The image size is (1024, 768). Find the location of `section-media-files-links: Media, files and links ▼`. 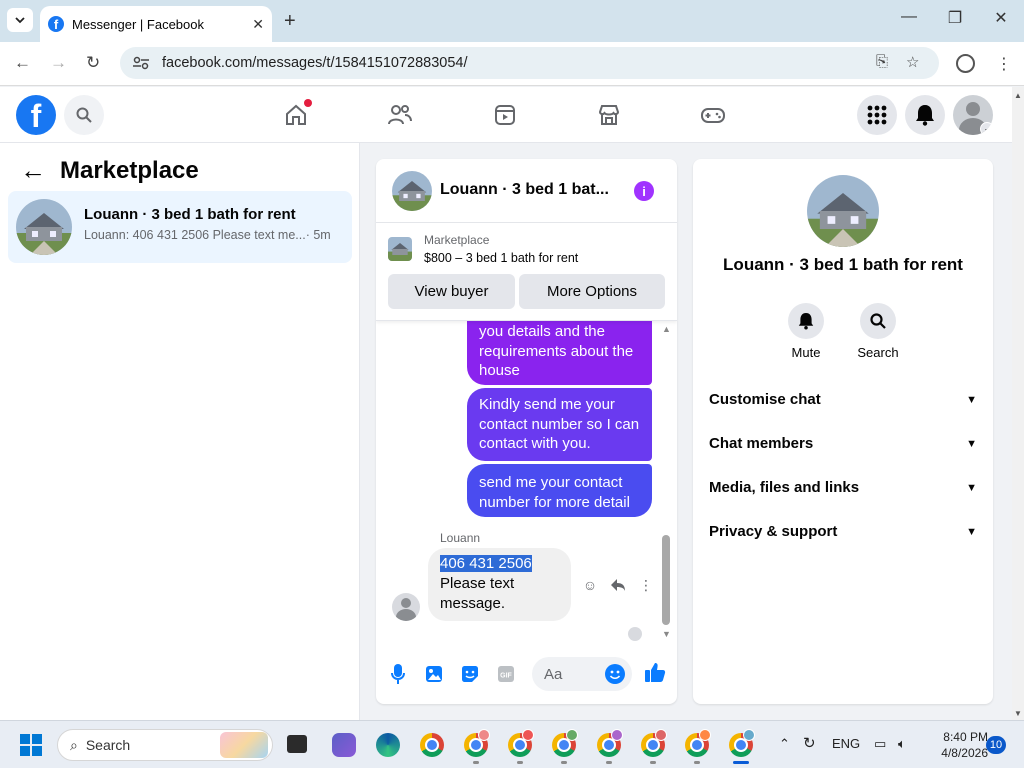

section-media-files-links: Media, files and links ▼ is located at coordinates (843, 487).